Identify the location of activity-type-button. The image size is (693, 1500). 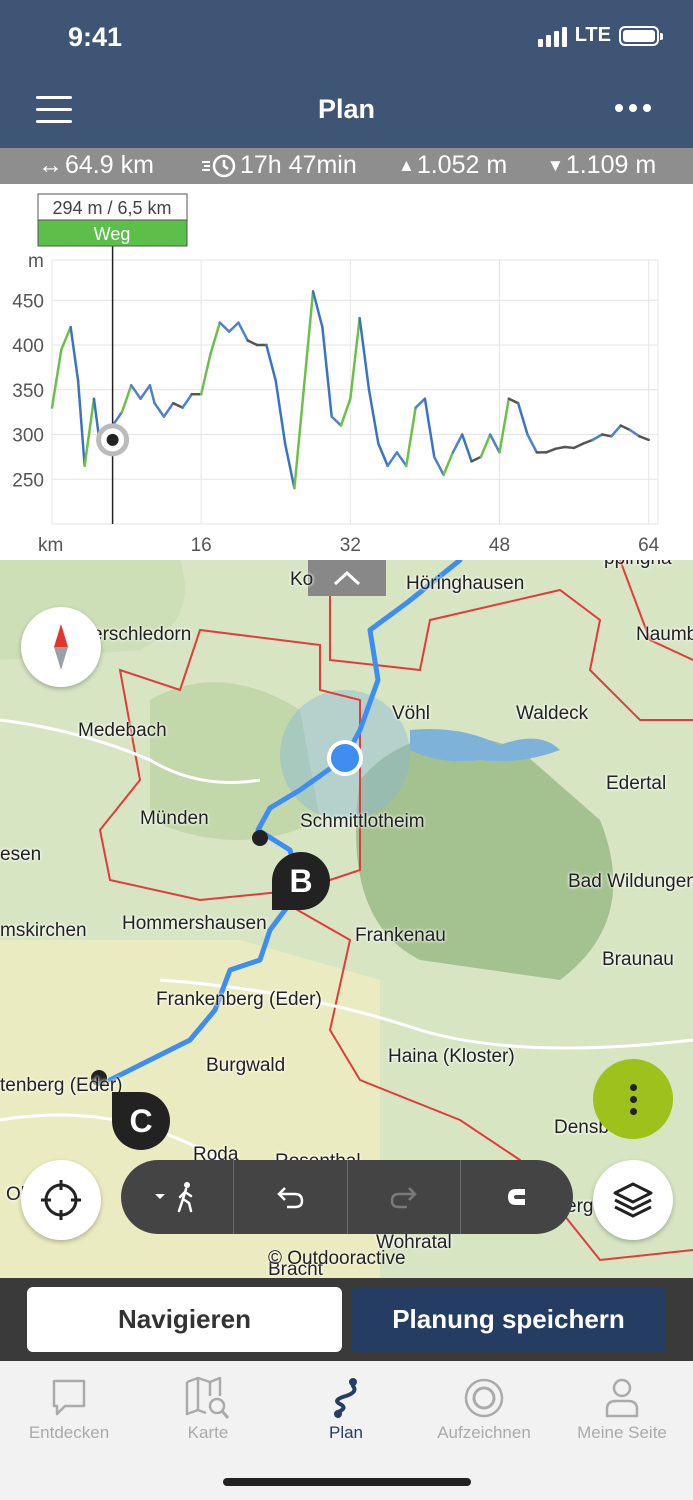
(178, 1197).